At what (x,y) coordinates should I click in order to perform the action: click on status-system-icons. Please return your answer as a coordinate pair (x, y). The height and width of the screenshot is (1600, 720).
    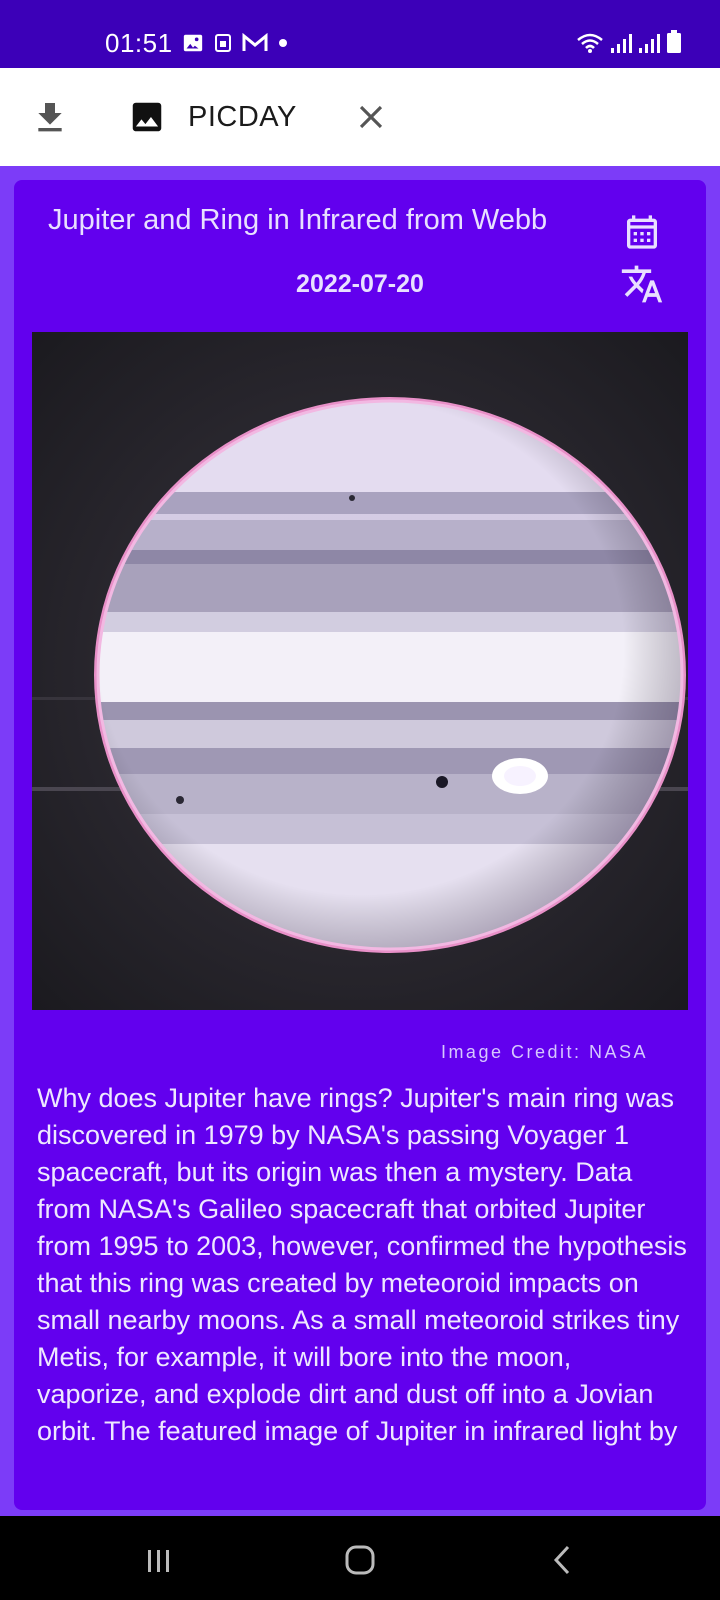
    Looking at the image, I should click on (629, 42).